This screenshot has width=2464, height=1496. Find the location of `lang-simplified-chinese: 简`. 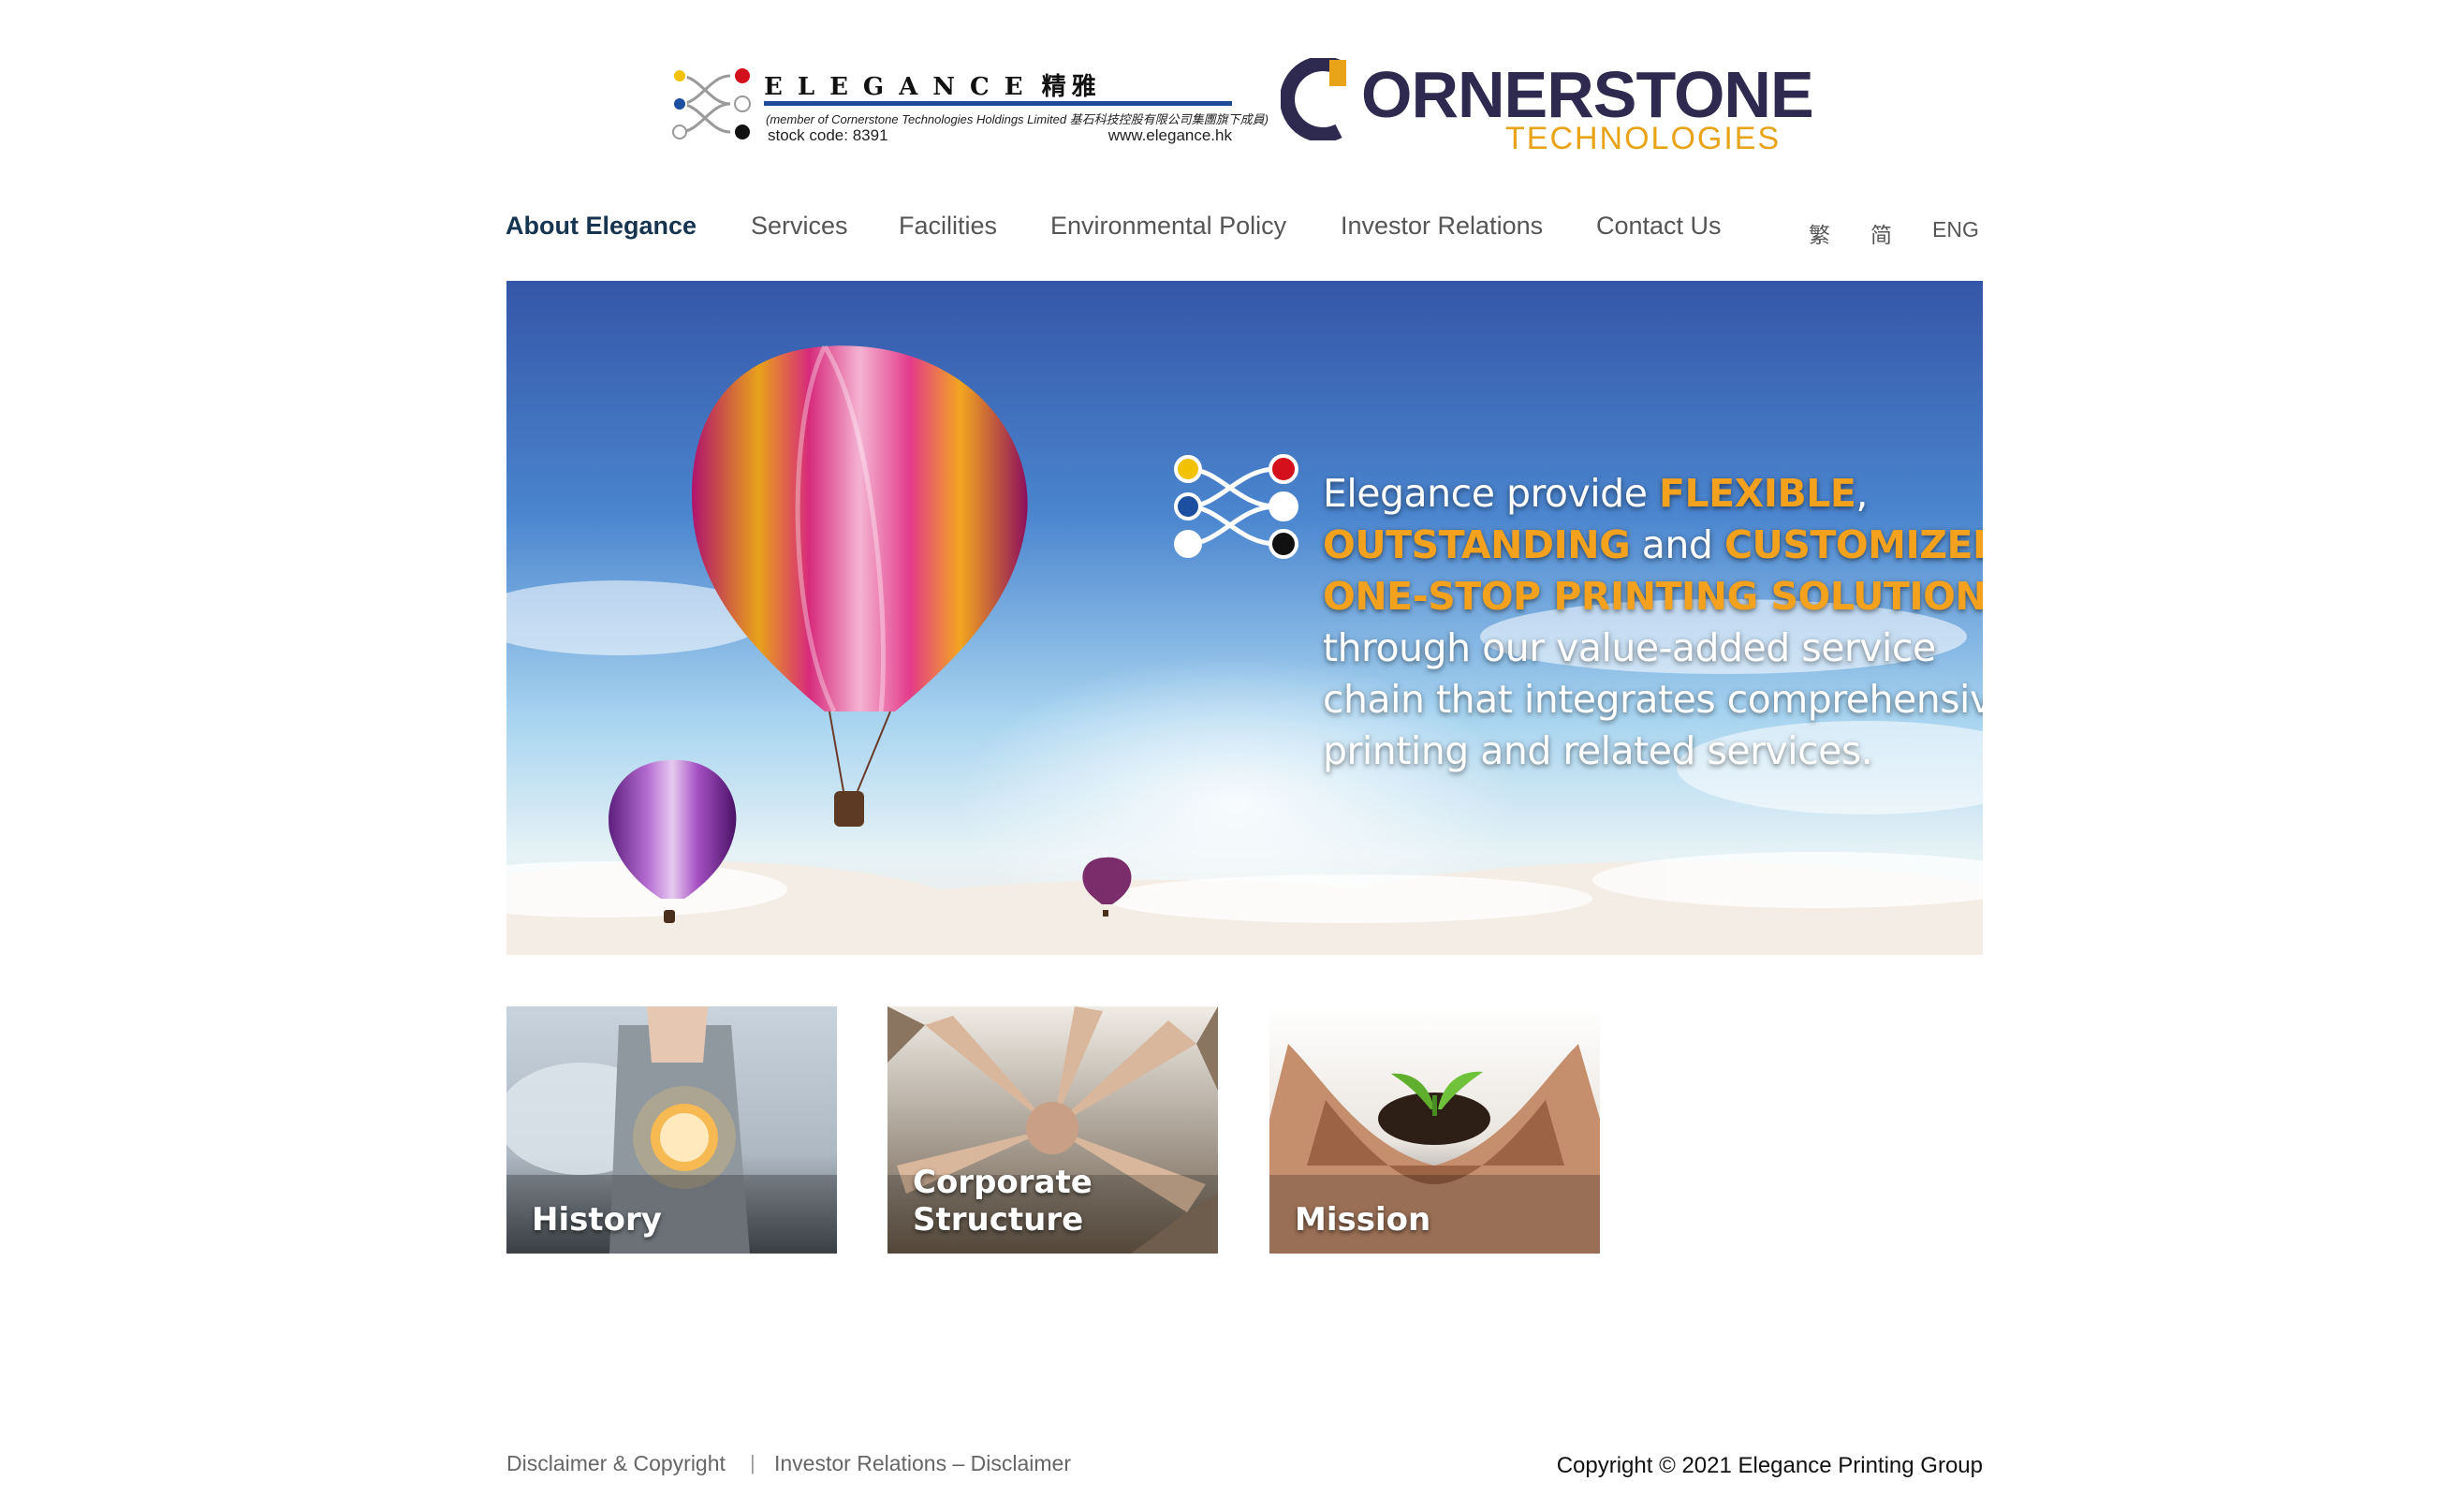

lang-simplified-chinese: 简 is located at coordinates (1881, 233).